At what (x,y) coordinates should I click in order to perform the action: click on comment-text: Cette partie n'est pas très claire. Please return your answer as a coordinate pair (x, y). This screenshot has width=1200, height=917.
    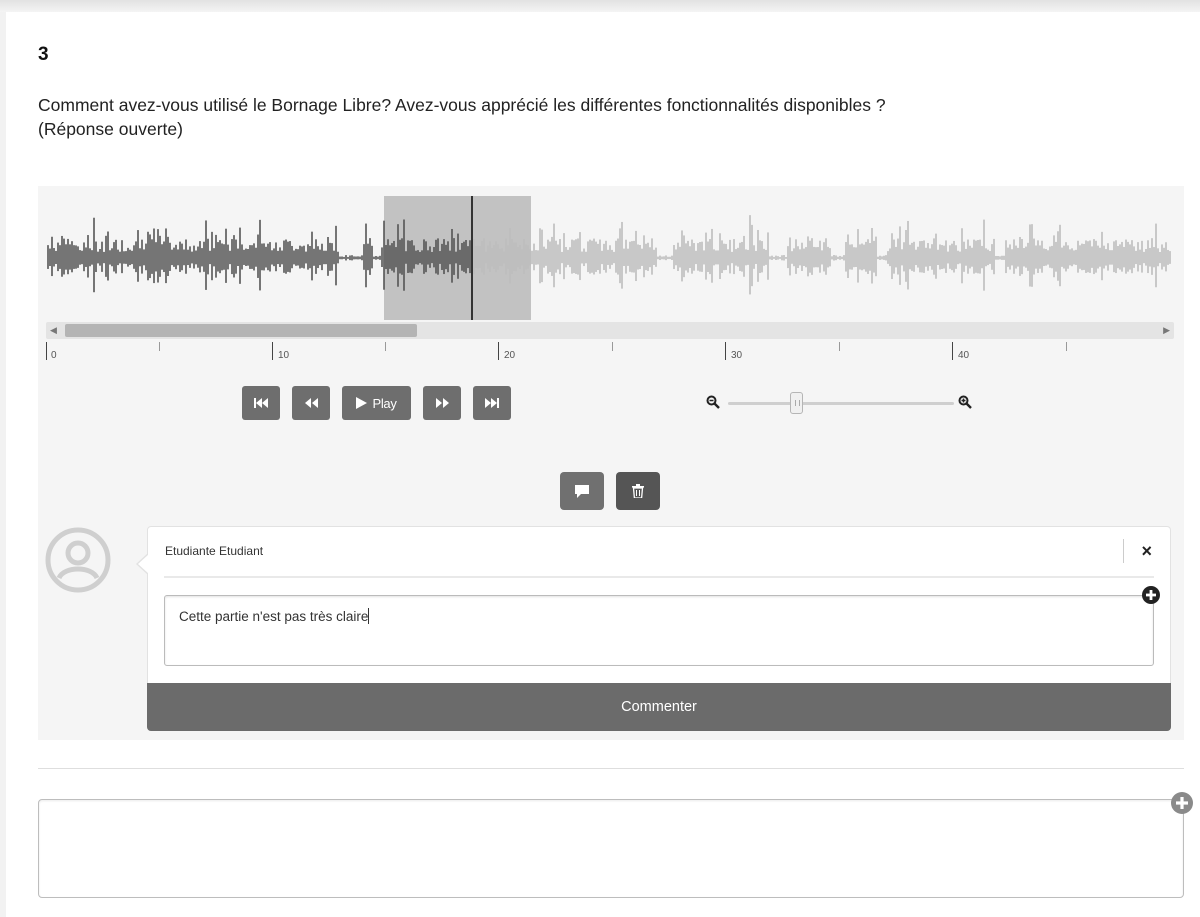
    Looking at the image, I should click on (274, 616).